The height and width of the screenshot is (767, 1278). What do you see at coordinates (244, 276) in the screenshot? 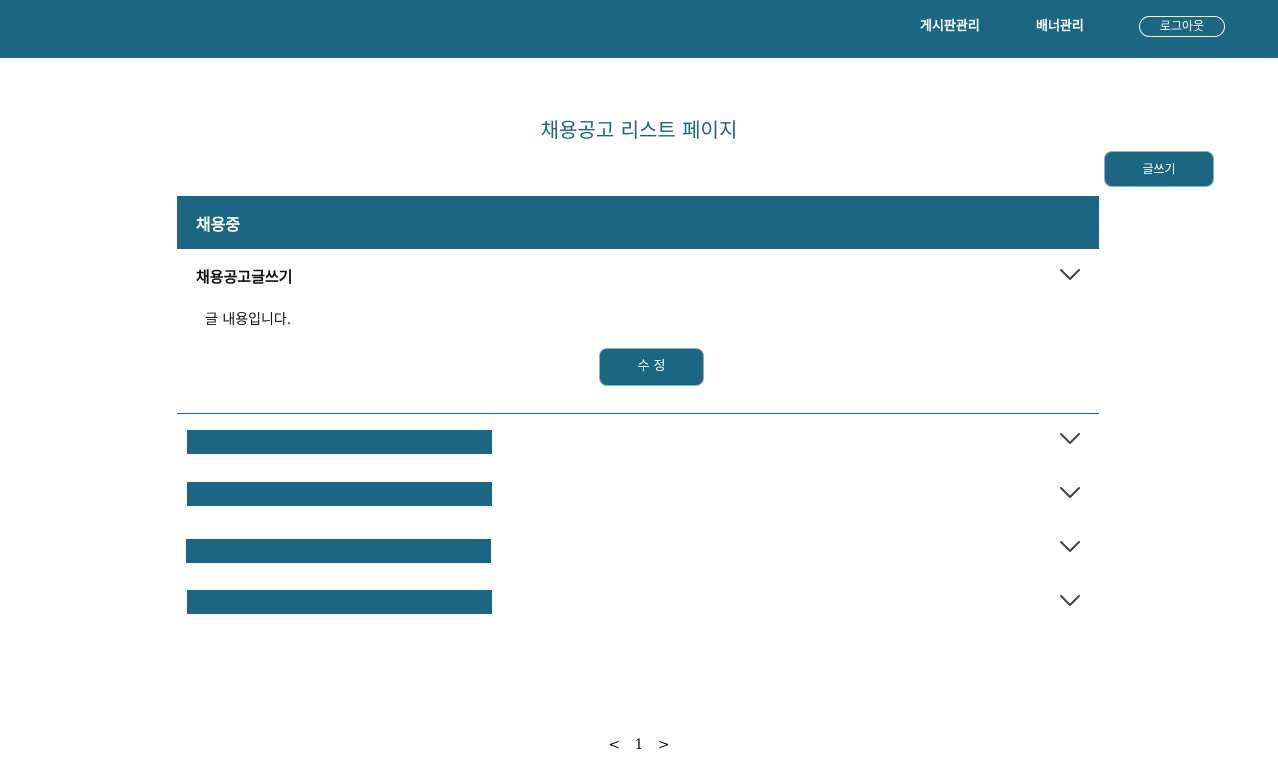
I see `post-title: 채용공고글쓰기` at bounding box center [244, 276].